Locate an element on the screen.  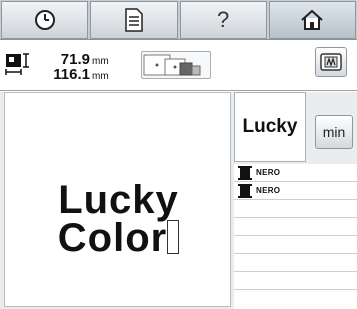
size-readout: 71.9 mm 116.1 mm is located at coordinates (73, 67).